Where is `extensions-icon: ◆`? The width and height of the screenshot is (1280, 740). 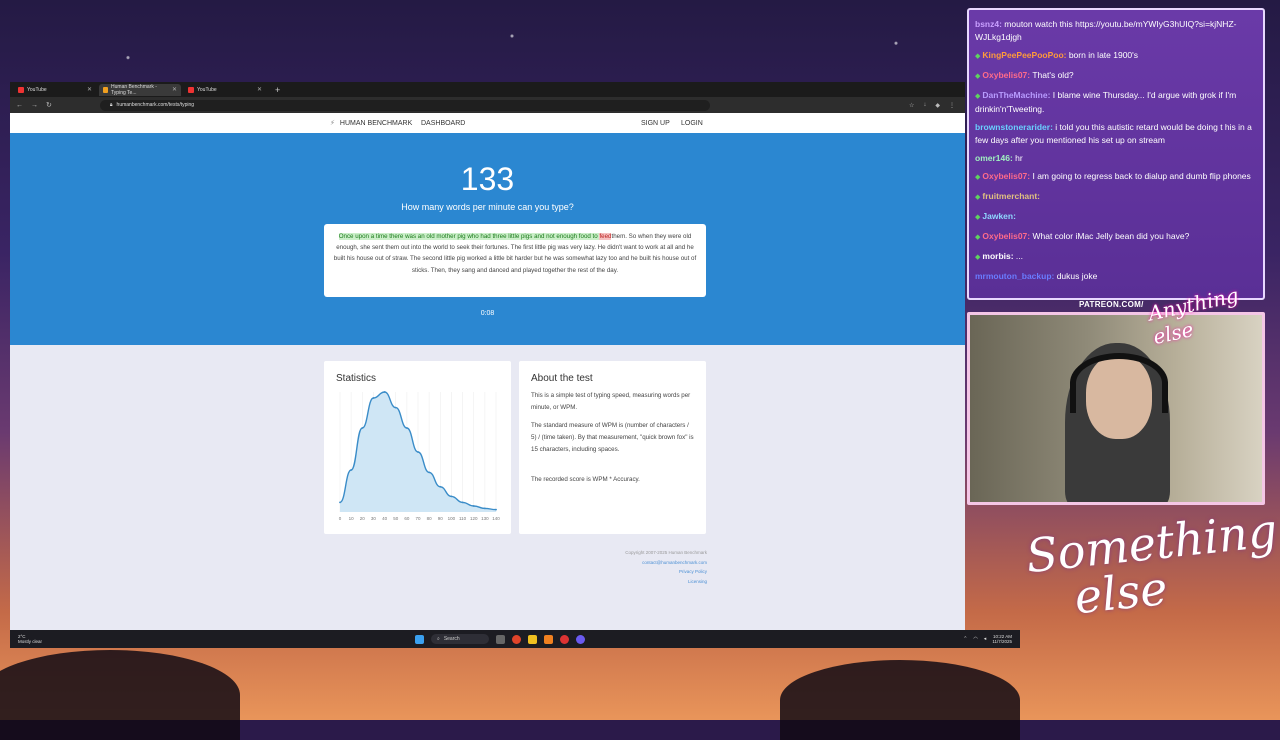 extensions-icon: ◆ is located at coordinates (937, 105).